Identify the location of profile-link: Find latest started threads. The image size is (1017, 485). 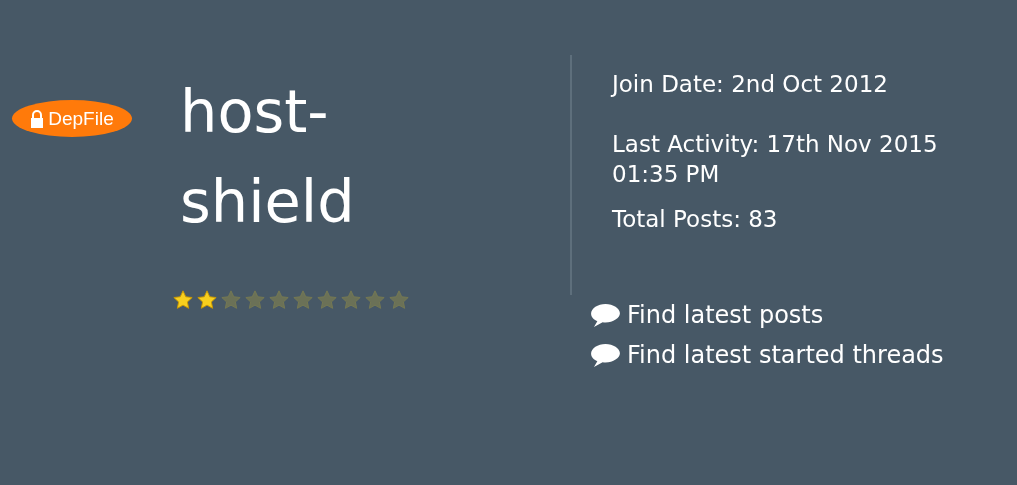
(785, 355).